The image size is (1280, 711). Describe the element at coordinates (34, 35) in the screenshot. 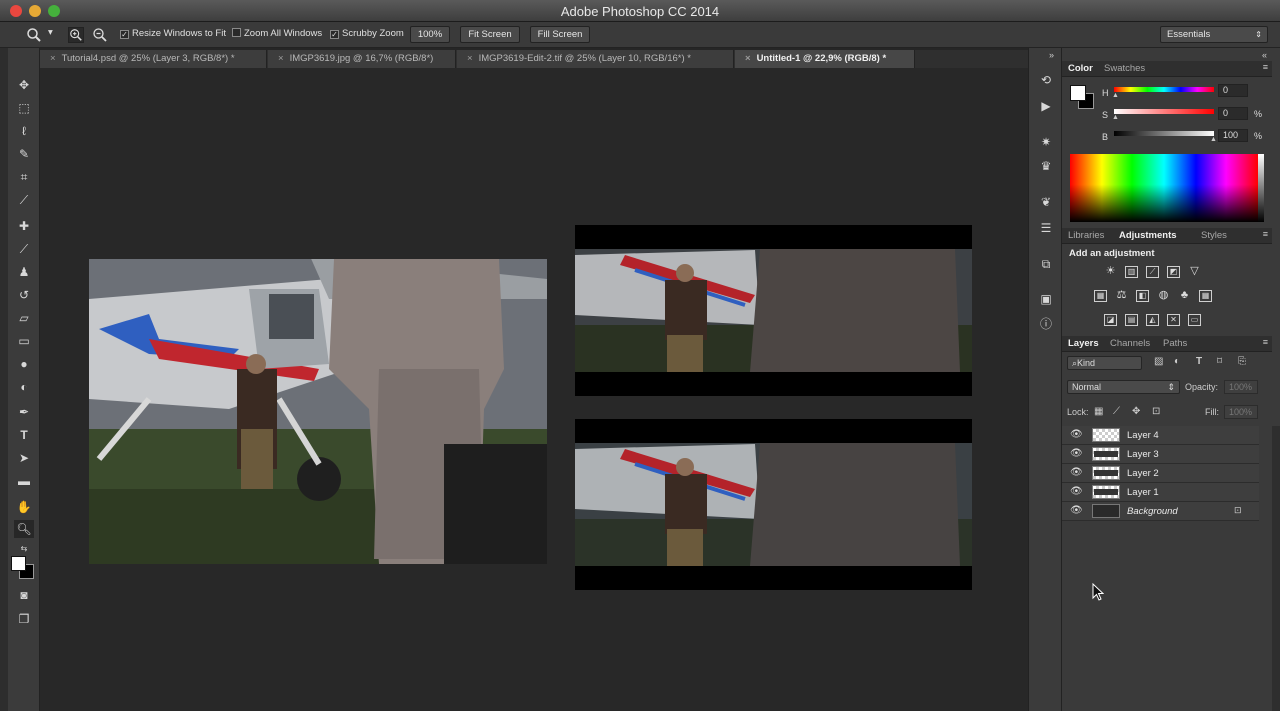

I see `zoom-tool-icon` at that location.